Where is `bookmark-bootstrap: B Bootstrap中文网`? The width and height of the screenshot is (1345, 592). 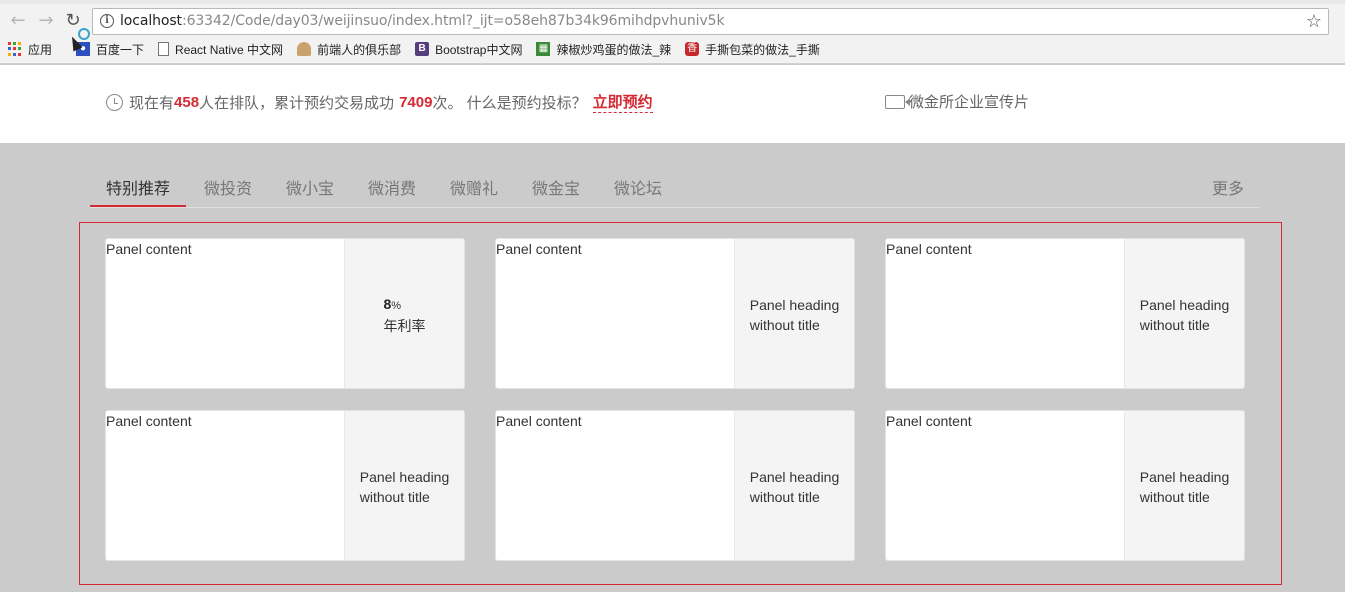 bookmark-bootstrap: B Bootstrap中文网 is located at coordinates (468, 49).